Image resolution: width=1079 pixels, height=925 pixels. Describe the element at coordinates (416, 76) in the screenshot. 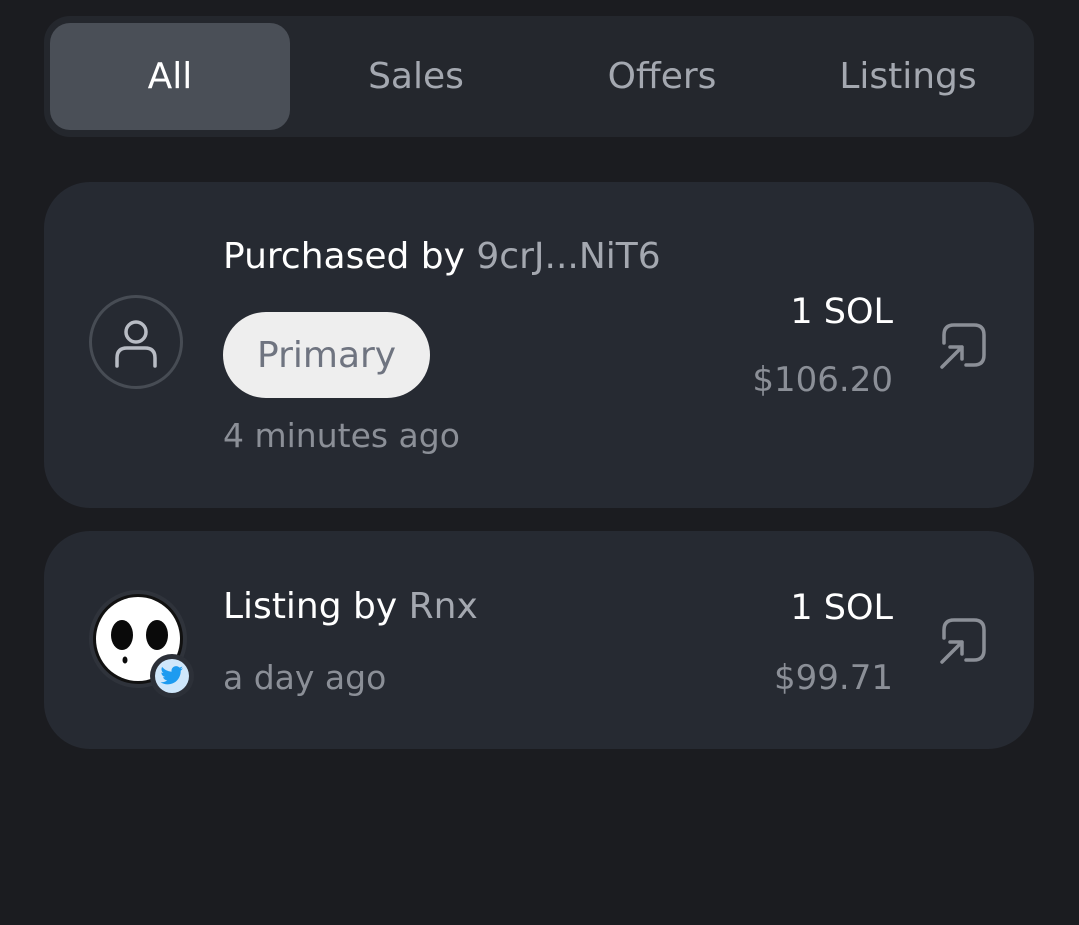

I see `tab-sales: Sales` at that location.